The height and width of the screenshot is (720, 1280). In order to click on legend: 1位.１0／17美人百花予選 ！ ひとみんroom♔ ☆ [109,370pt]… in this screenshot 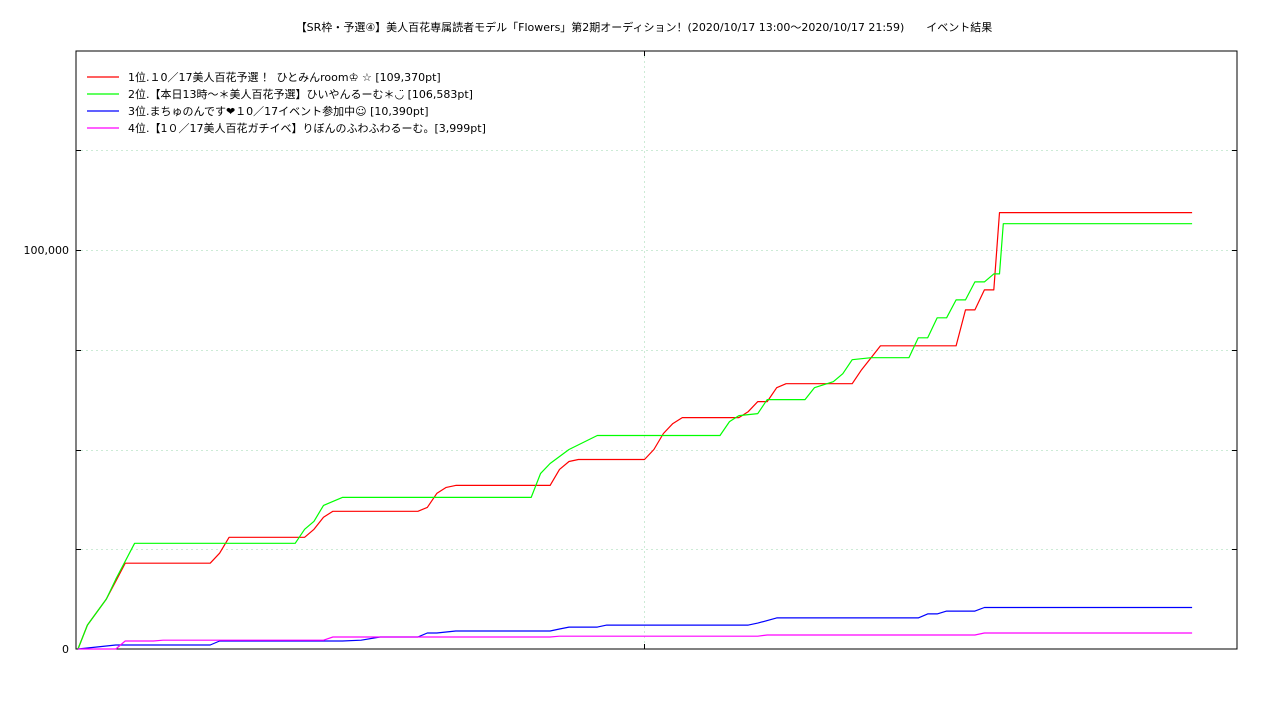, I will do `click(286, 102)`.